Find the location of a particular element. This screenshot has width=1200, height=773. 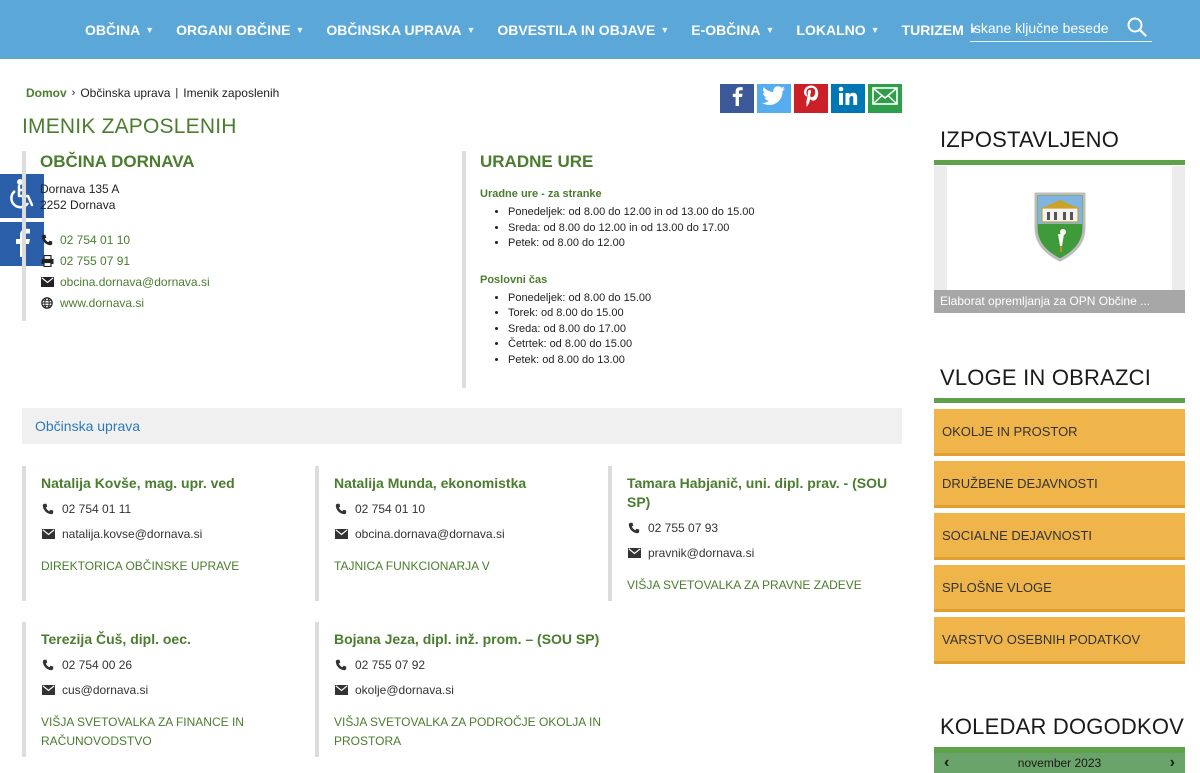

calendar-month-bar: ‹ november 2023 › is located at coordinates (1059, 763).